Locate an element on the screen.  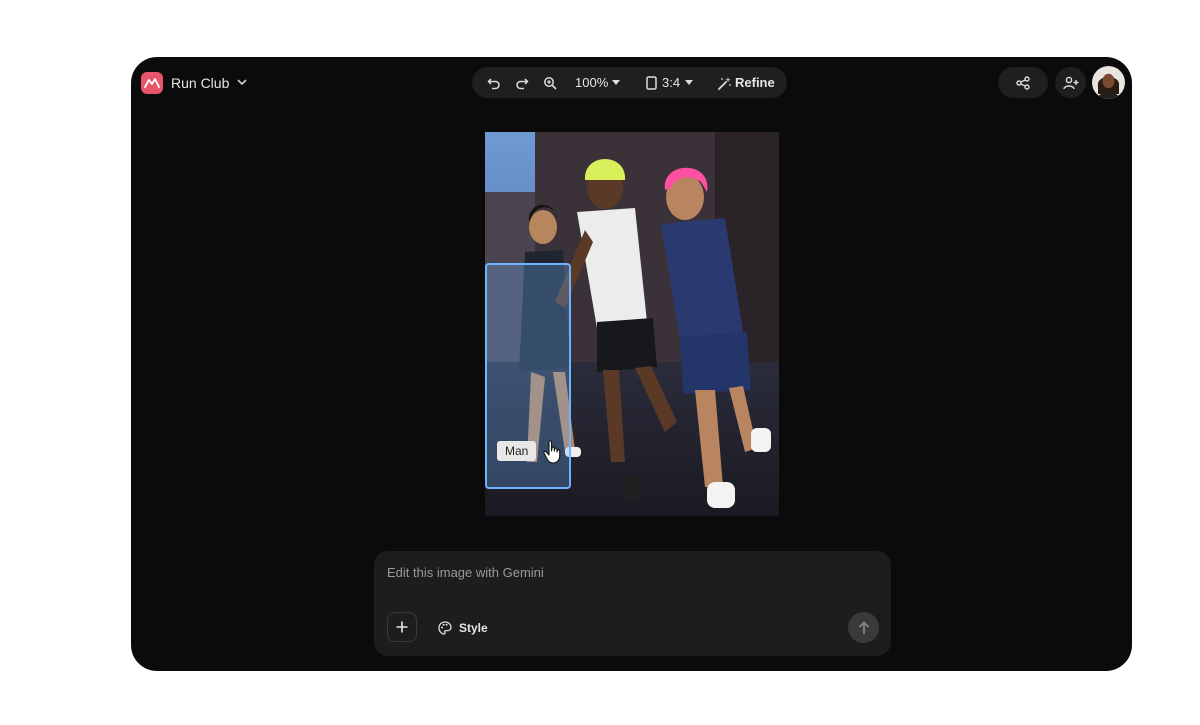
aspect-ratio-value: 3:4 is located at coordinates (671, 82).